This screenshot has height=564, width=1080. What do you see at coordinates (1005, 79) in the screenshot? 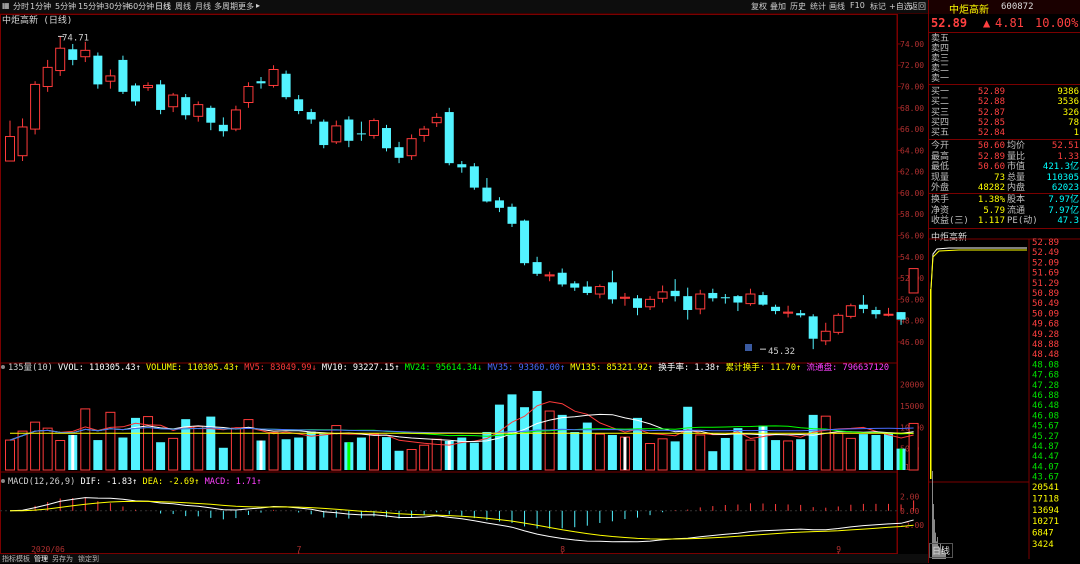
I see `sell-row: 卖一` at bounding box center [1005, 79].